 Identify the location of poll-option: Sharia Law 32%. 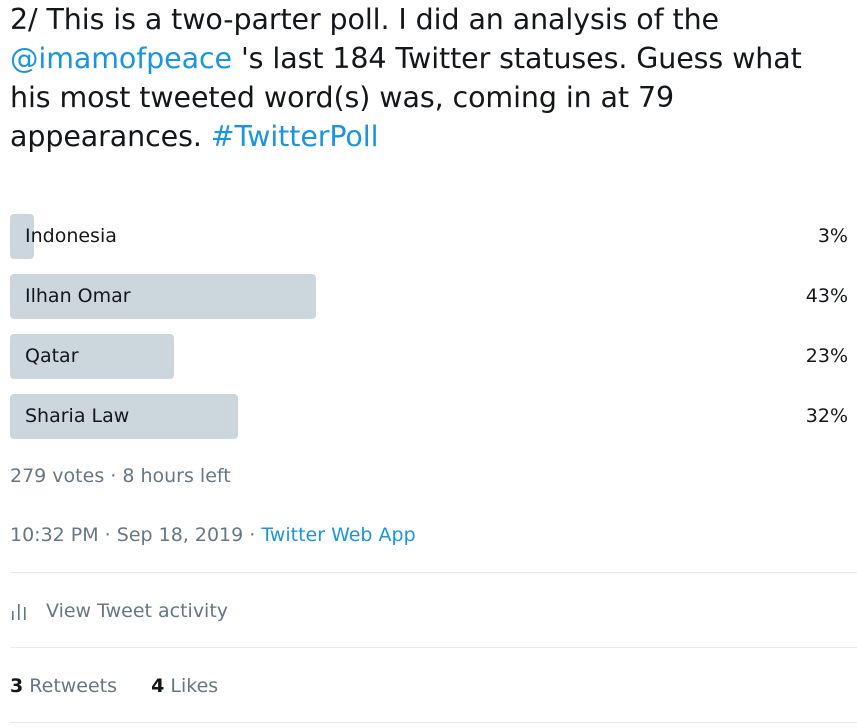
(429, 416).